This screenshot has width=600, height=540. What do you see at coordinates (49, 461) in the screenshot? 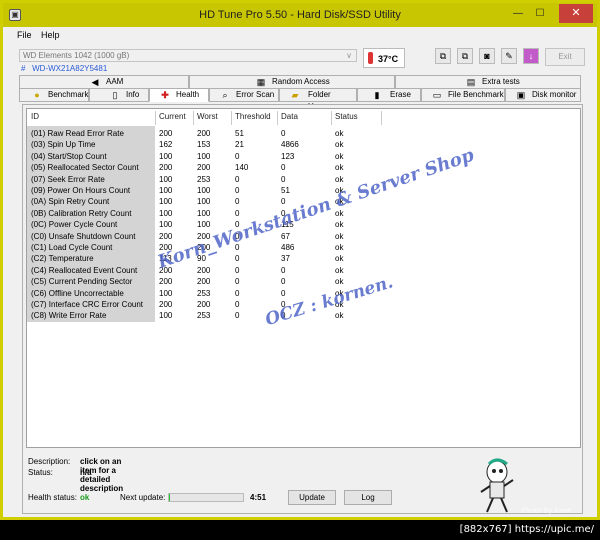
I see `description-label: Description:` at bounding box center [49, 461].